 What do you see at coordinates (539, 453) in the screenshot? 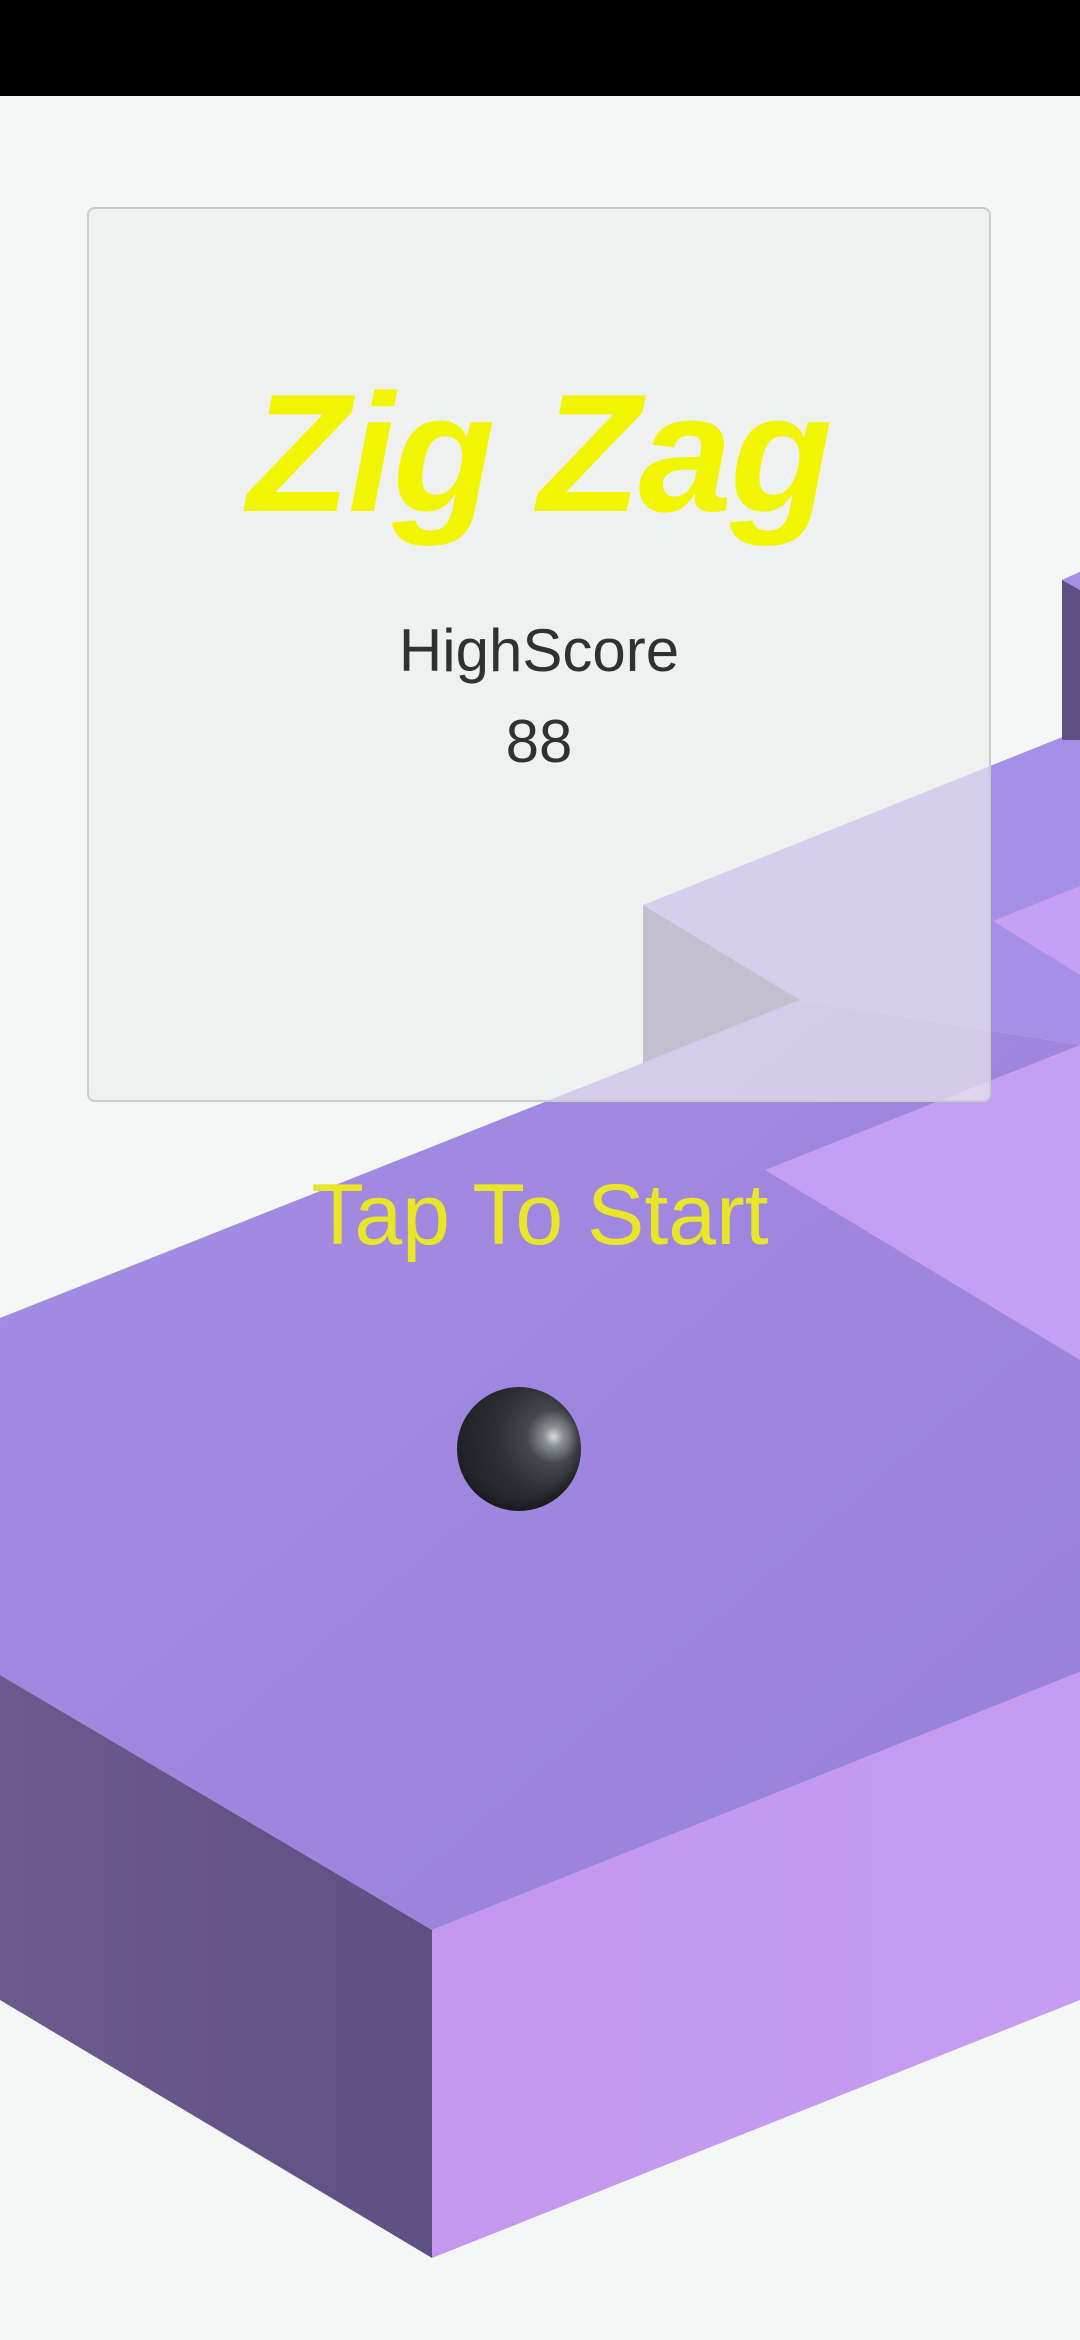
I see `game-title: Zig Zag` at bounding box center [539, 453].